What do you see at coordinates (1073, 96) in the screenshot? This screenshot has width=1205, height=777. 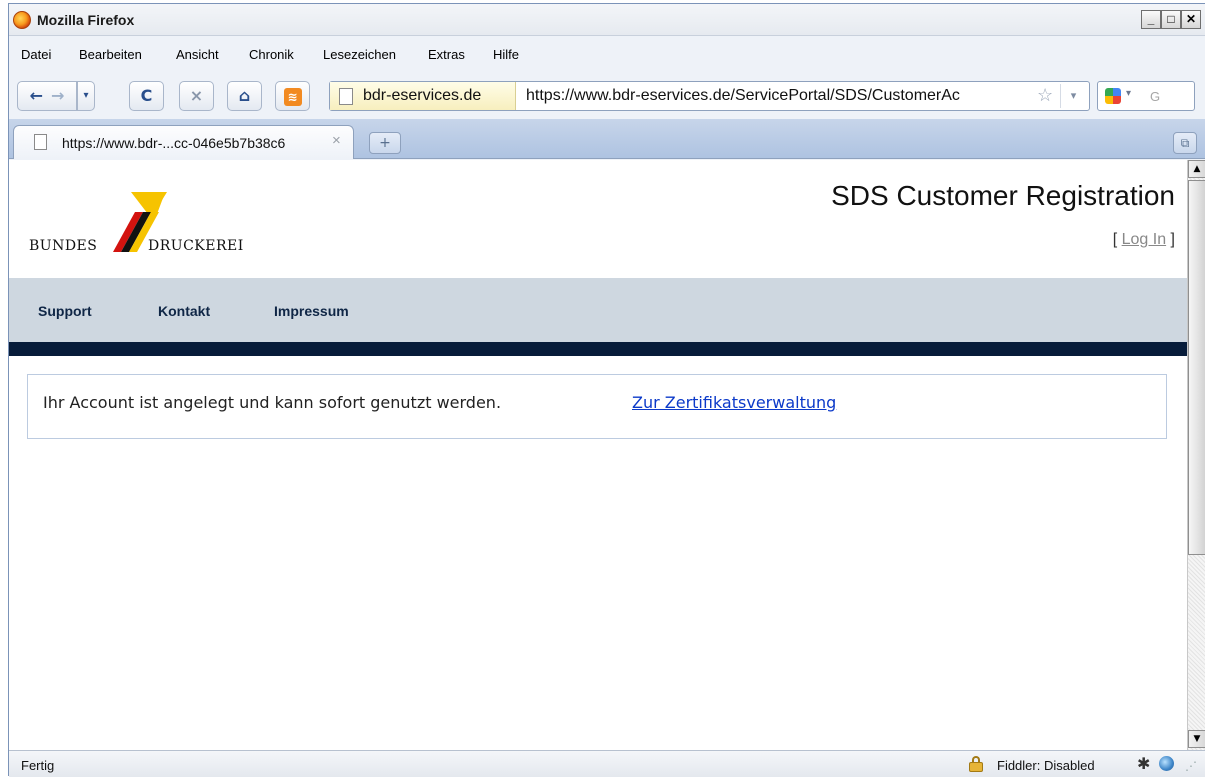 I see `url-dropdown-button: ▾` at bounding box center [1073, 96].